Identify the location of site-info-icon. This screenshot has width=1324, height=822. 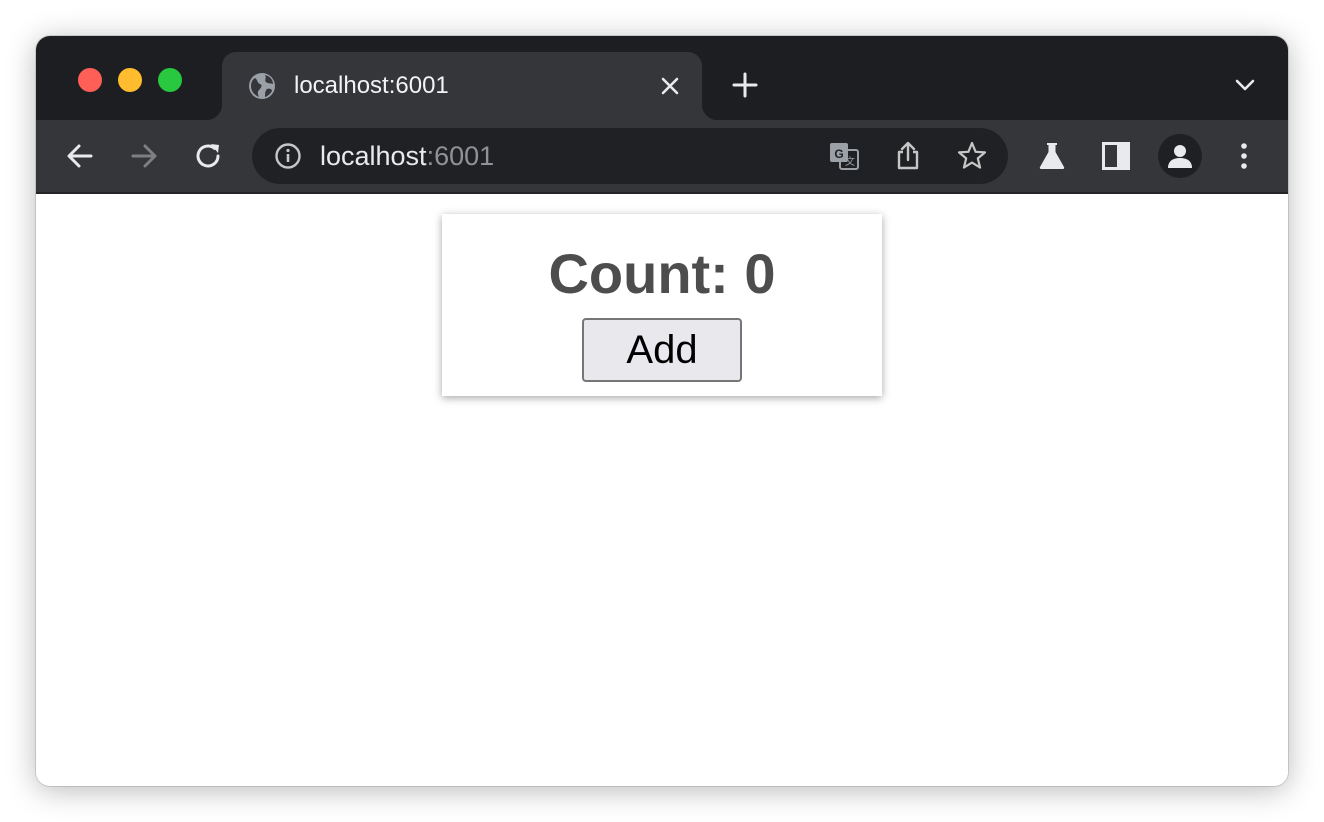
(288, 156).